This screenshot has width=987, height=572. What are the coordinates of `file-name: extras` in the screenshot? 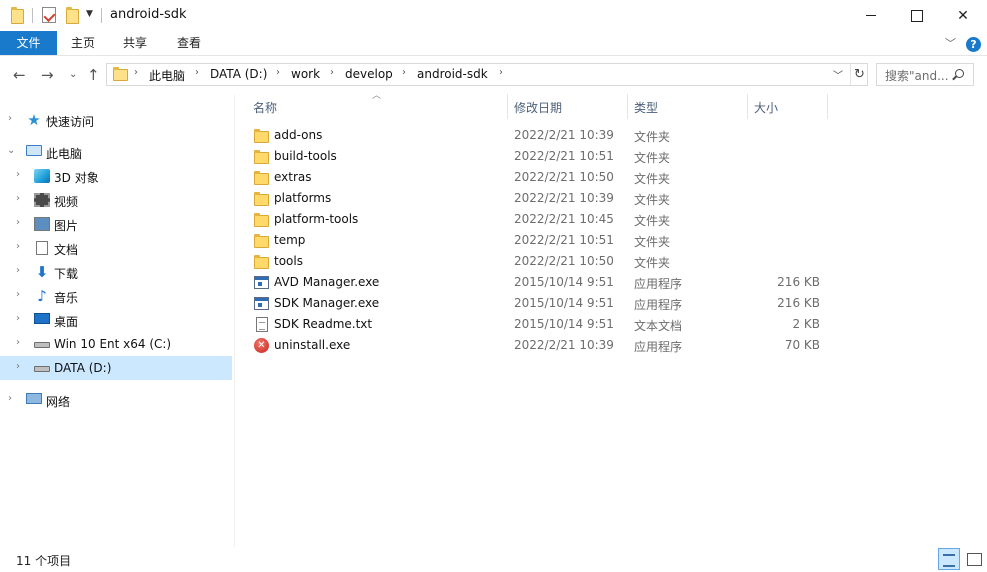 It's located at (293, 177).